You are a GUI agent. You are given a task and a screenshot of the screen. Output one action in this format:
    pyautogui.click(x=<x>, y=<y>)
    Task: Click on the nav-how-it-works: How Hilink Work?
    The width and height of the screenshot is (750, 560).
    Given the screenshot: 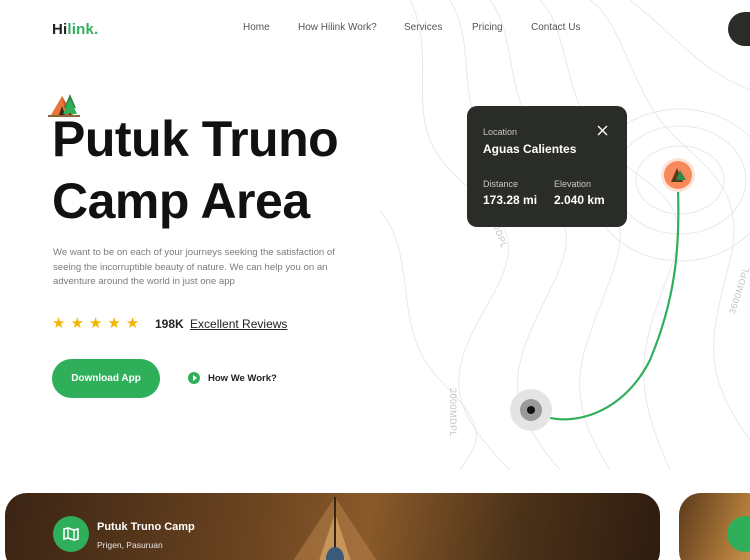 What is the action you would take?
    pyautogui.click(x=337, y=27)
    